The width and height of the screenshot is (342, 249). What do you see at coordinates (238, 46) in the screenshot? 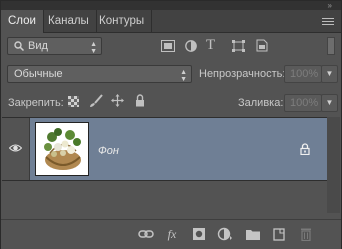
I see `shape-filter-icon` at bounding box center [238, 46].